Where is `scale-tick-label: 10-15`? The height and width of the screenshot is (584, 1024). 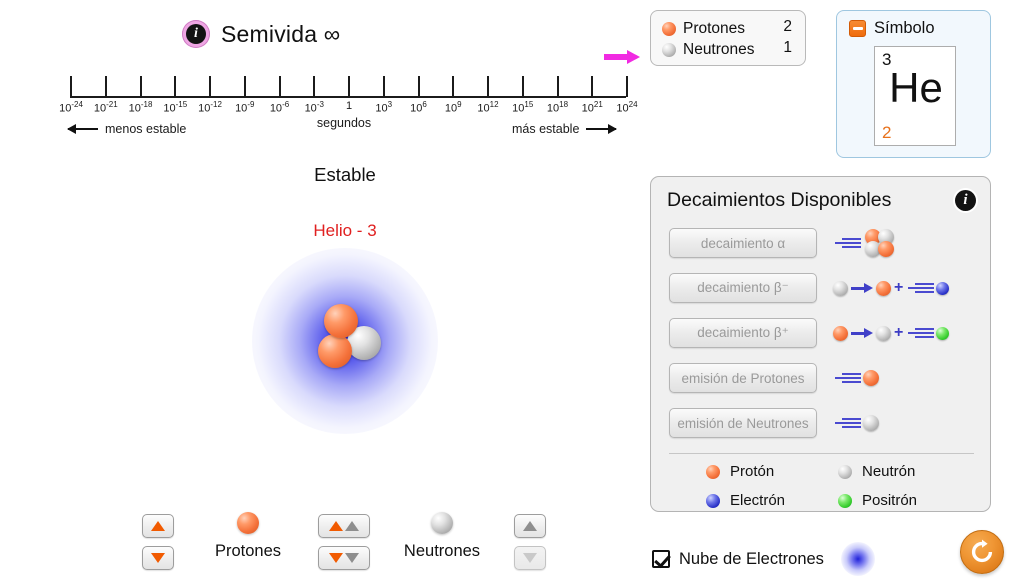
scale-tick-label: 10-15 is located at coordinates (175, 107).